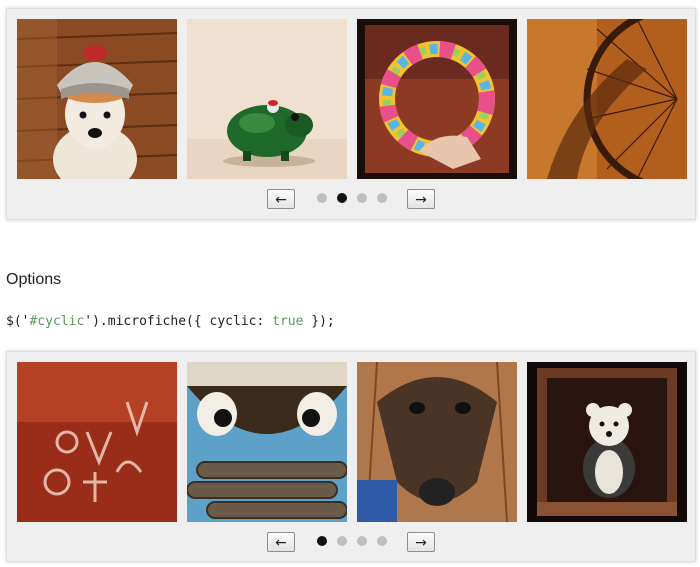 The width and height of the screenshot is (700, 567). Describe the element at coordinates (437, 442) in the screenshot. I see `photo-greyhound` at that location.